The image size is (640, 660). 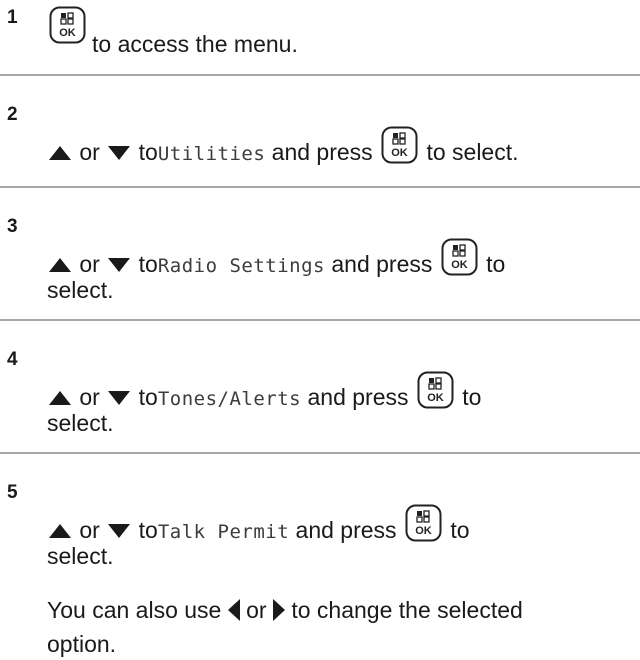 What do you see at coordinates (278, 610) in the screenshot?
I see `right-arrow-icon` at bounding box center [278, 610].